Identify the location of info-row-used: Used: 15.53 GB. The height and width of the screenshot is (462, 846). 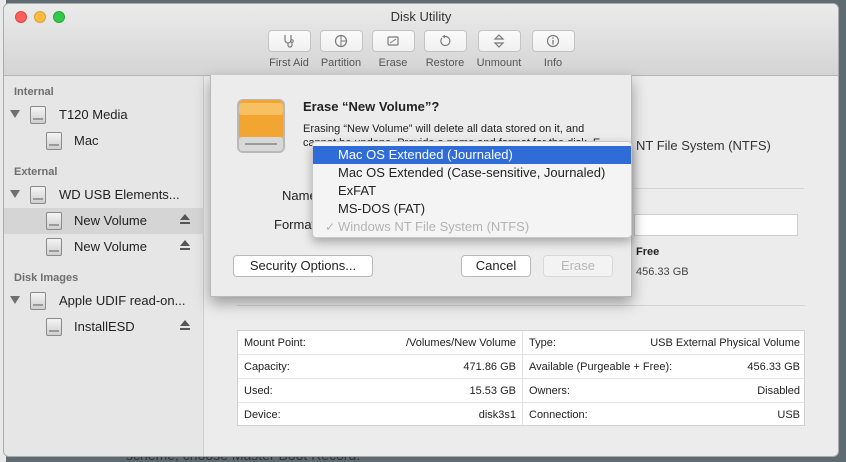
(380, 391).